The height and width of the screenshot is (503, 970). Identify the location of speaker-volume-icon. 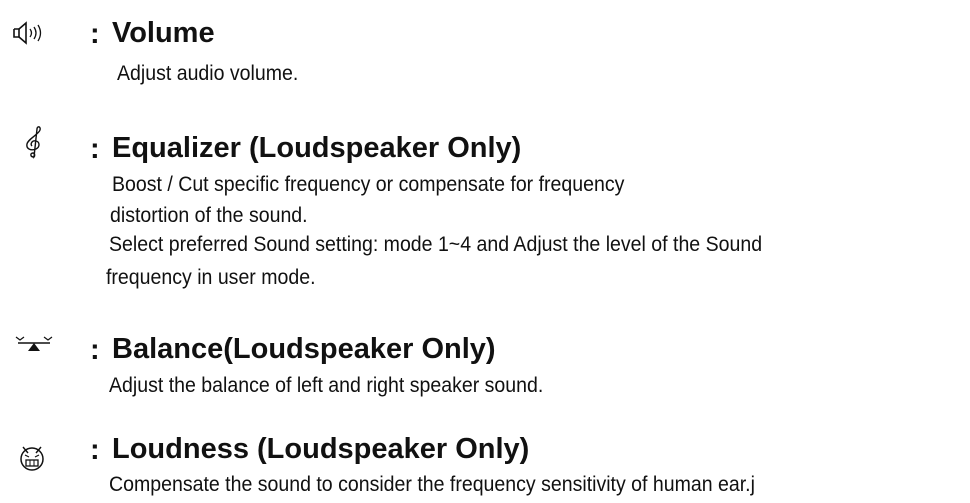
(27, 33).